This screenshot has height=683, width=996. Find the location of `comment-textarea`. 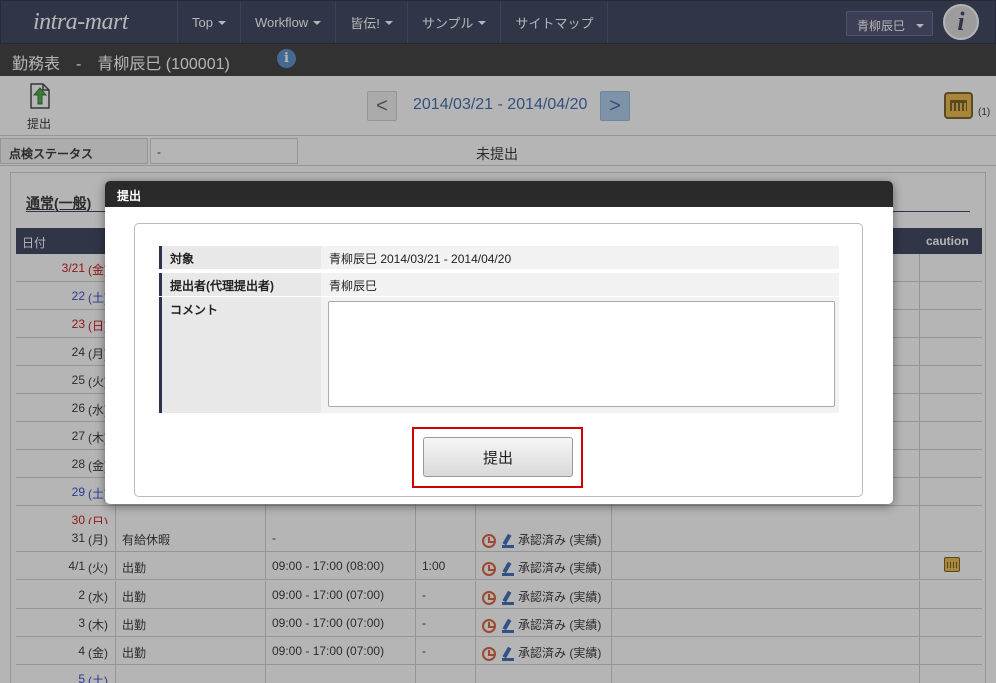

comment-textarea is located at coordinates (581, 354).